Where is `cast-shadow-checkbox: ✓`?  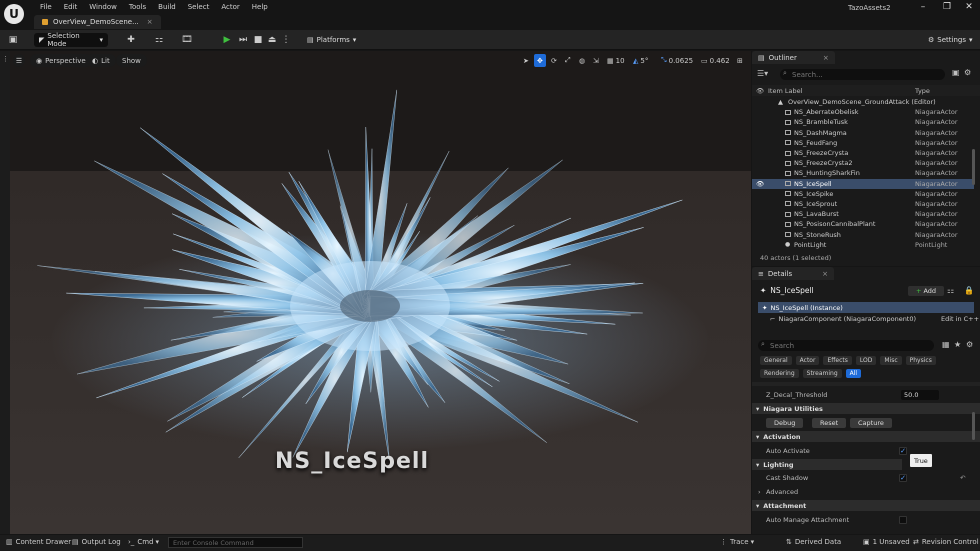
cast-shadow-checkbox: ✓ is located at coordinates (903, 477).